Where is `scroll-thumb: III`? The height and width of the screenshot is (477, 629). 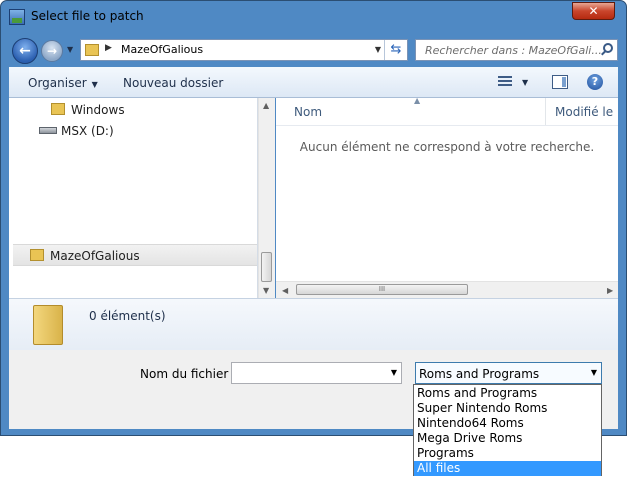
scroll-thumb: III is located at coordinates (382, 289).